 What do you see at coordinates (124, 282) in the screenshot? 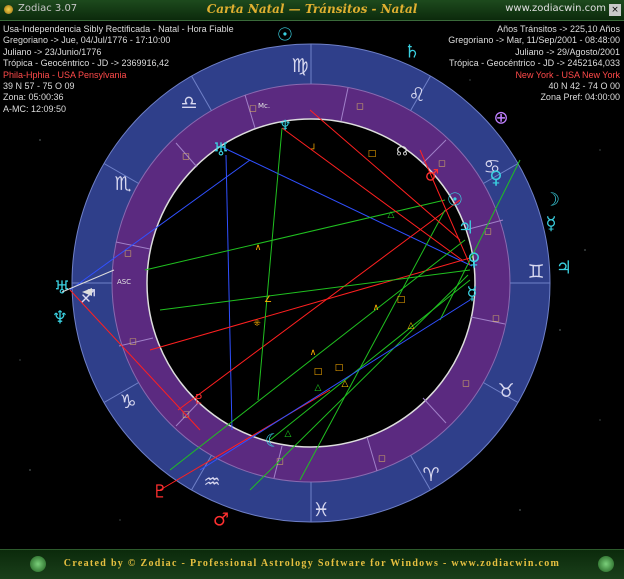
I see `asc-label: ASC` at bounding box center [124, 282].